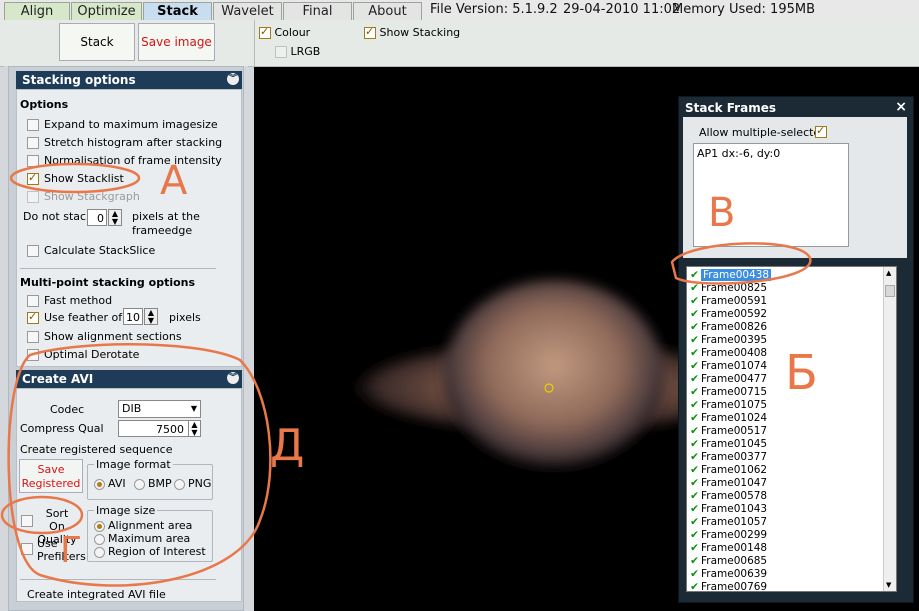 Image resolution: width=919 pixels, height=611 pixels. What do you see at coordinates (139, 465) in the screenshot?
I see `annotation-circle-d` at bounding box center [139, 465].